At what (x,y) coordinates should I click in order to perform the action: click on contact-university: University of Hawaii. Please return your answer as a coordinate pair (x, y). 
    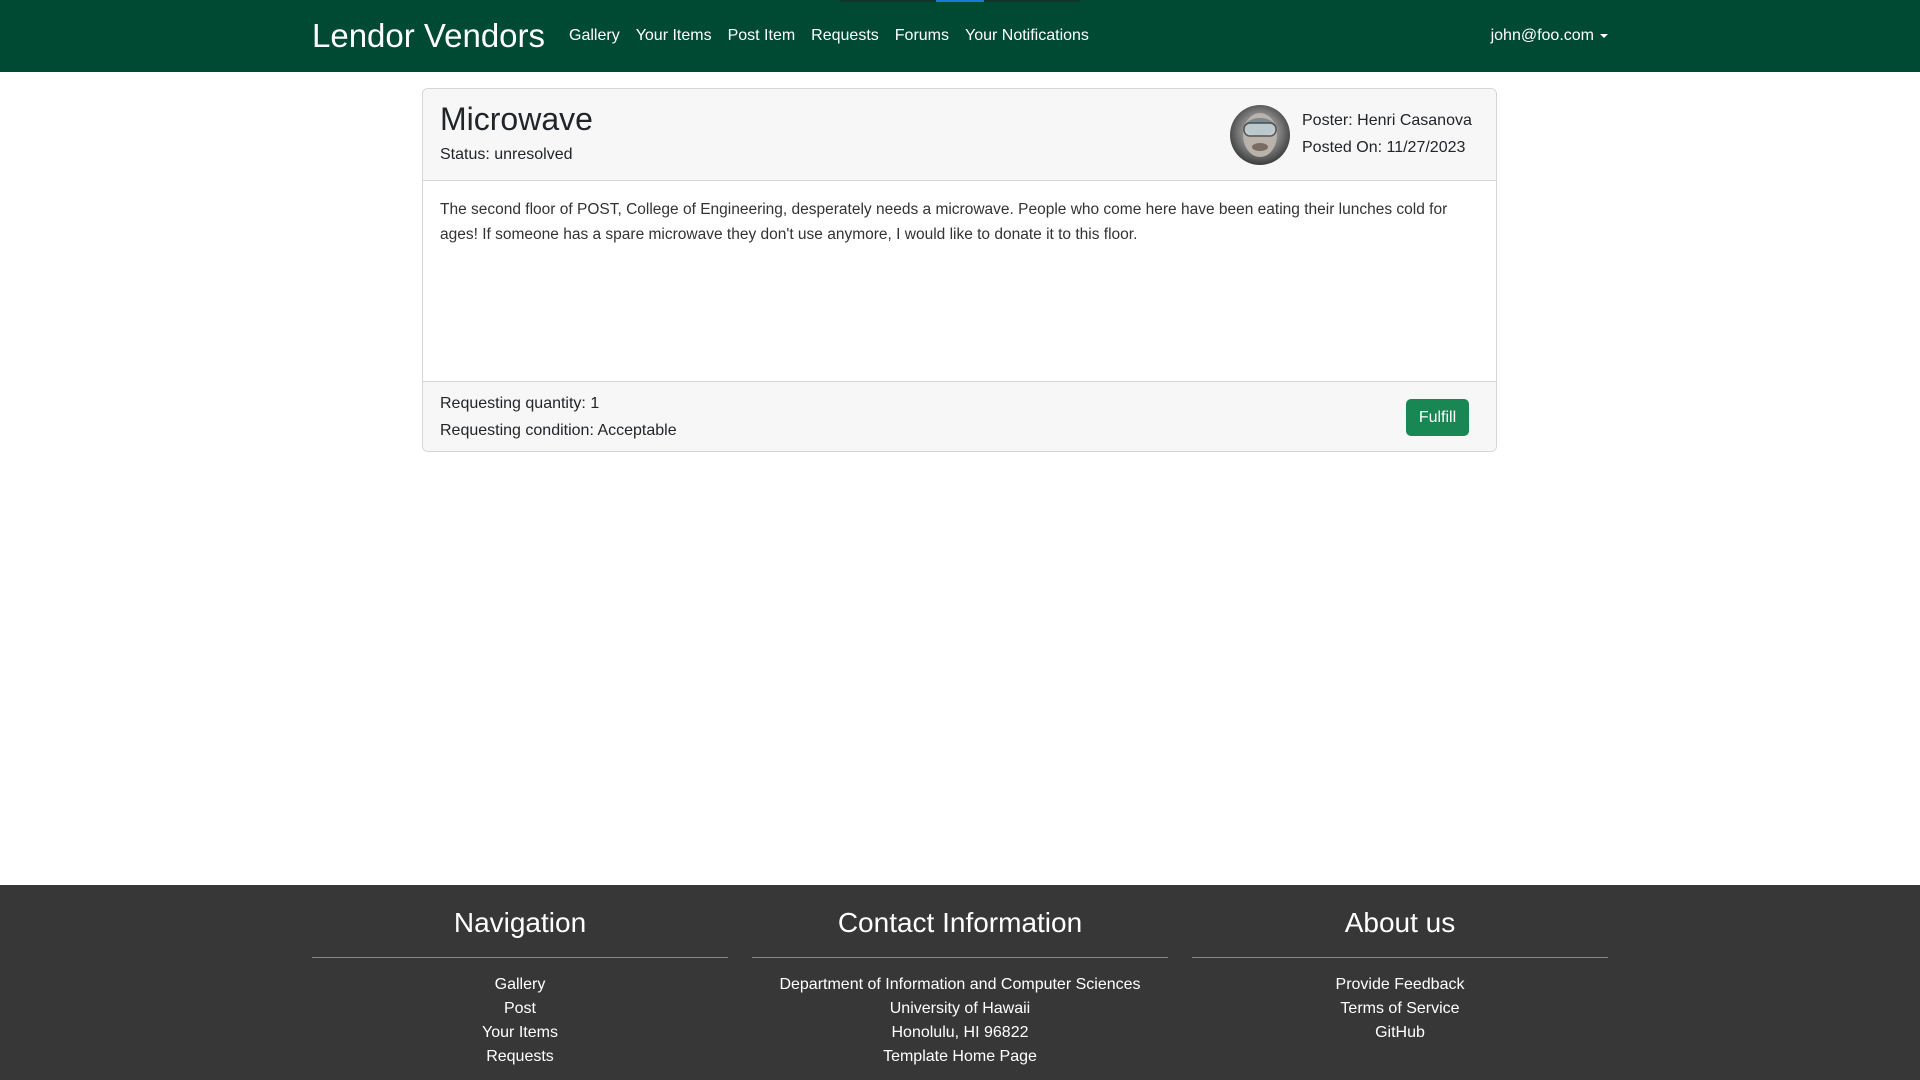
    Looking at the image, I should click on (960, 1008).